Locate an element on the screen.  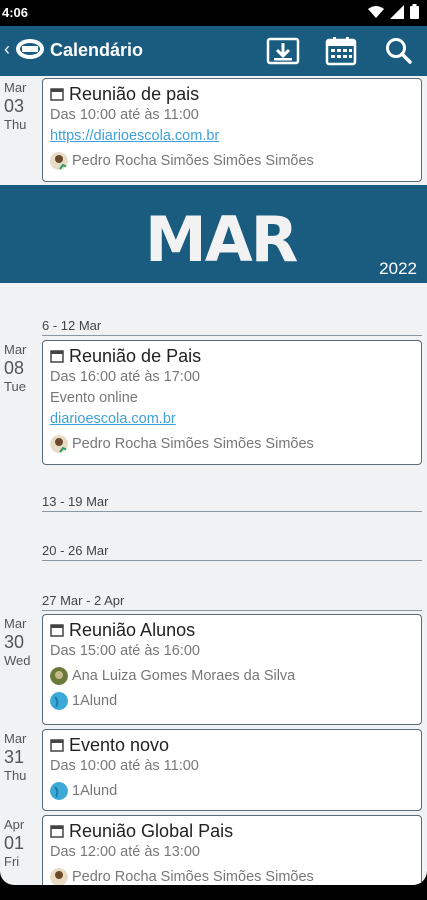
status-icons is located at coordinates (393, 11).